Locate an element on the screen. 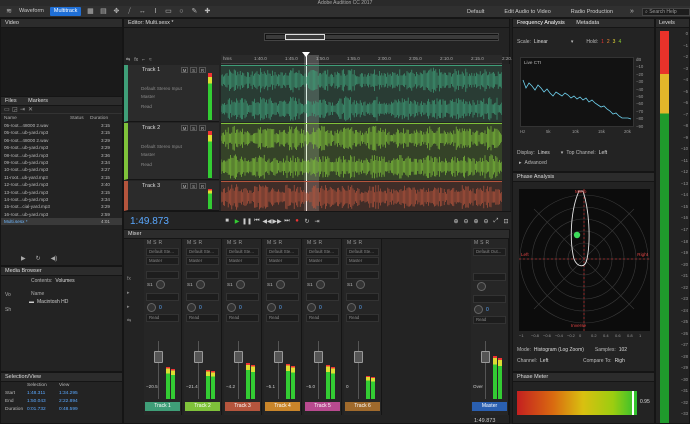 This screenshot has width=690, height=424. zoom-selection-icon: ⊡ is located at coordinates (506, 221).